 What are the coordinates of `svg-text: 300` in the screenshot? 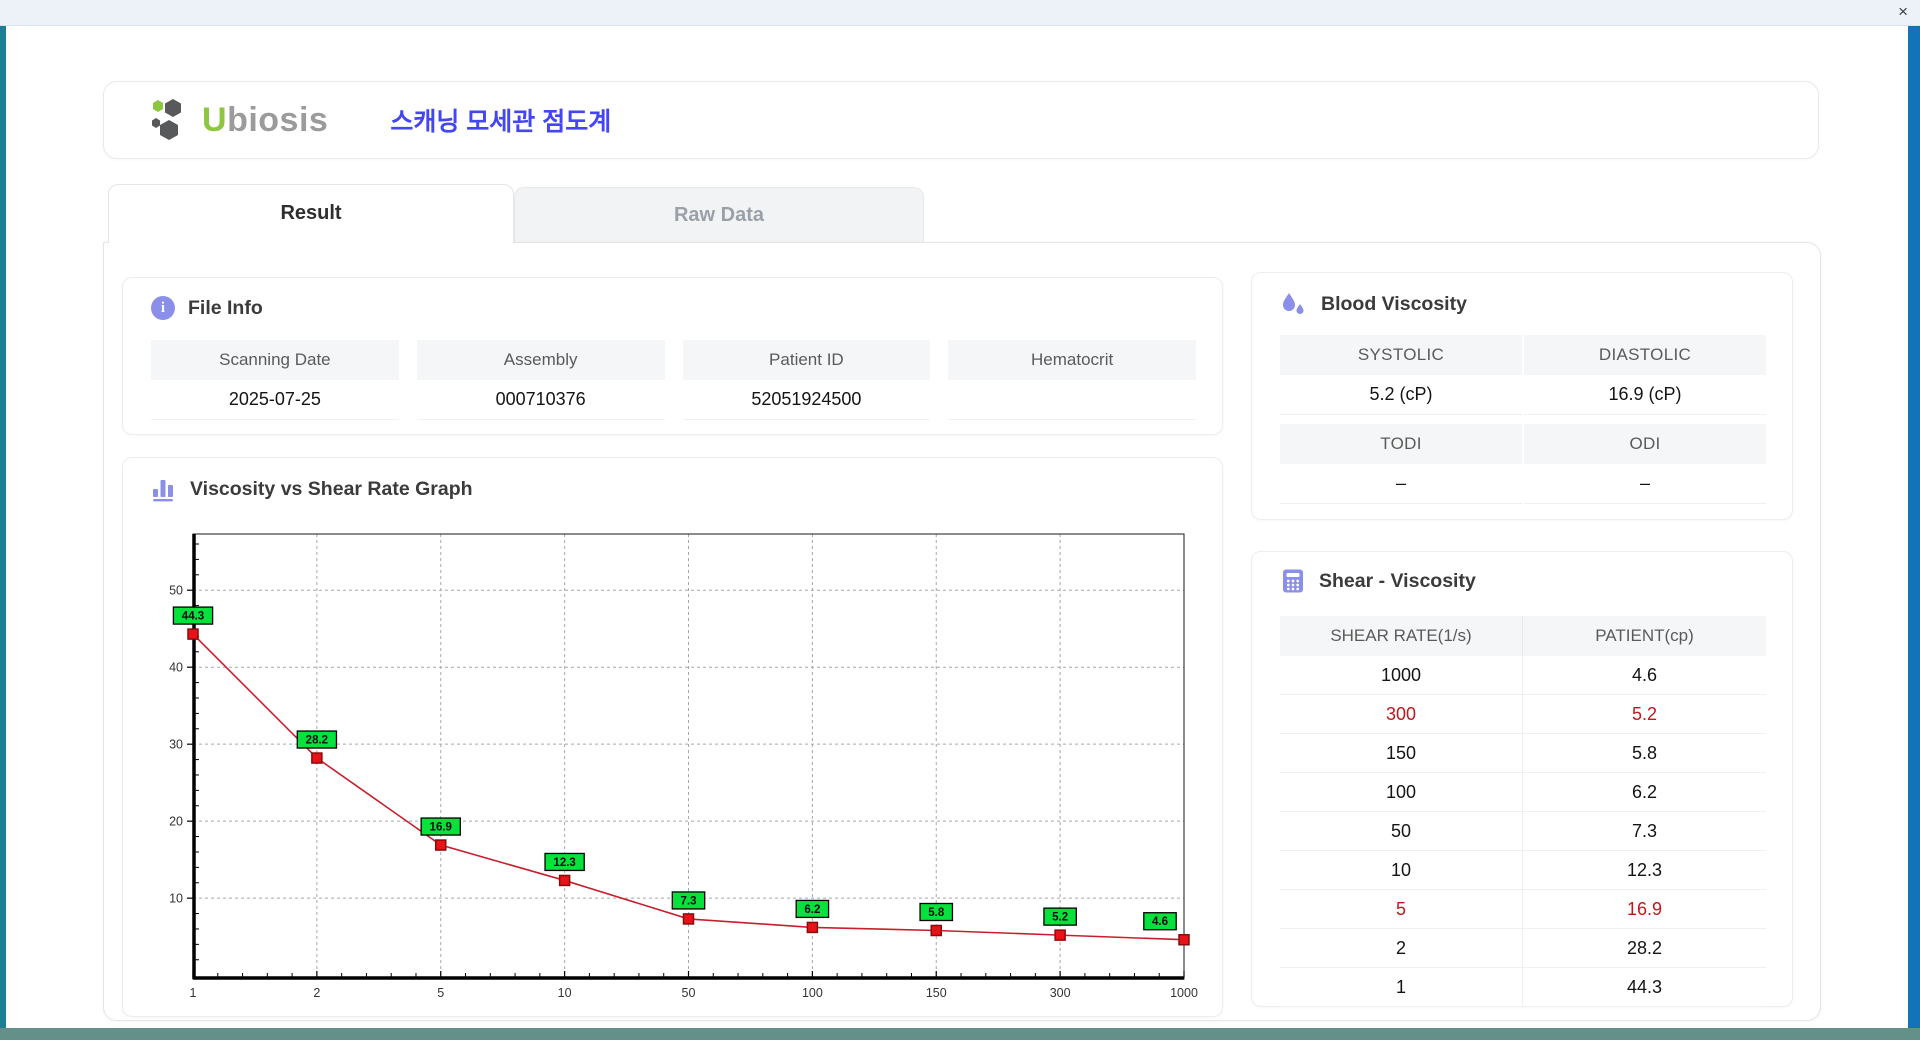 It's located at (1060, 993).